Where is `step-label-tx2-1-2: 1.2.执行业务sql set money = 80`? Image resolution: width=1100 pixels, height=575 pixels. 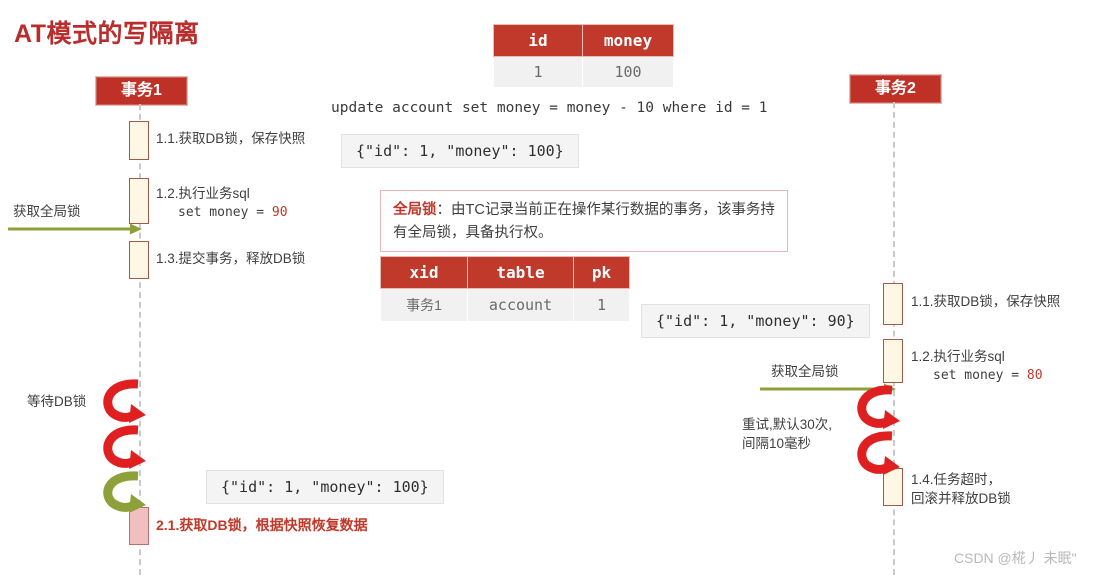 step-label-tx2-1-2: 1.2.执行业务sql set money = 80 is located at coordinates (977, 366).